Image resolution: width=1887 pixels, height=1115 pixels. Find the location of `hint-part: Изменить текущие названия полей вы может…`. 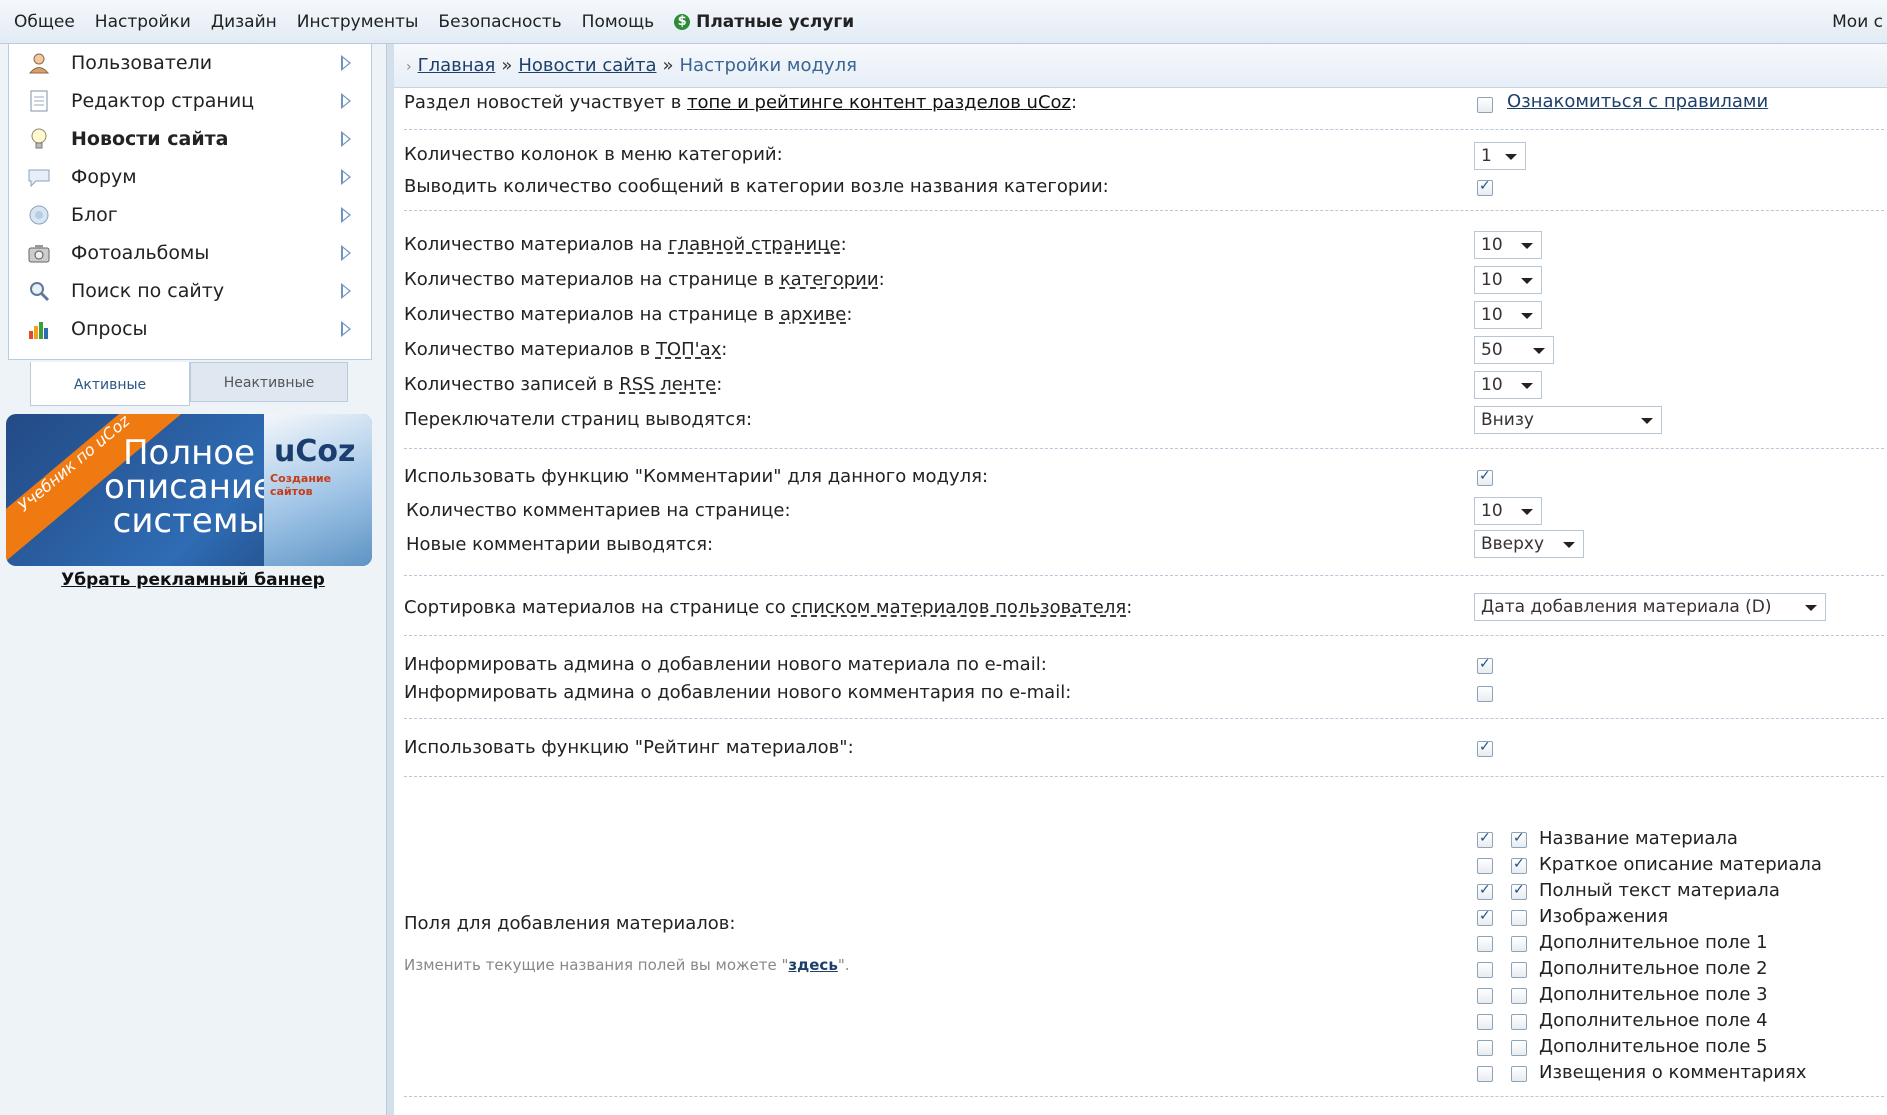

hint-part: Изменить текущие названия полей вы может… is located at coordinates (596, 965).